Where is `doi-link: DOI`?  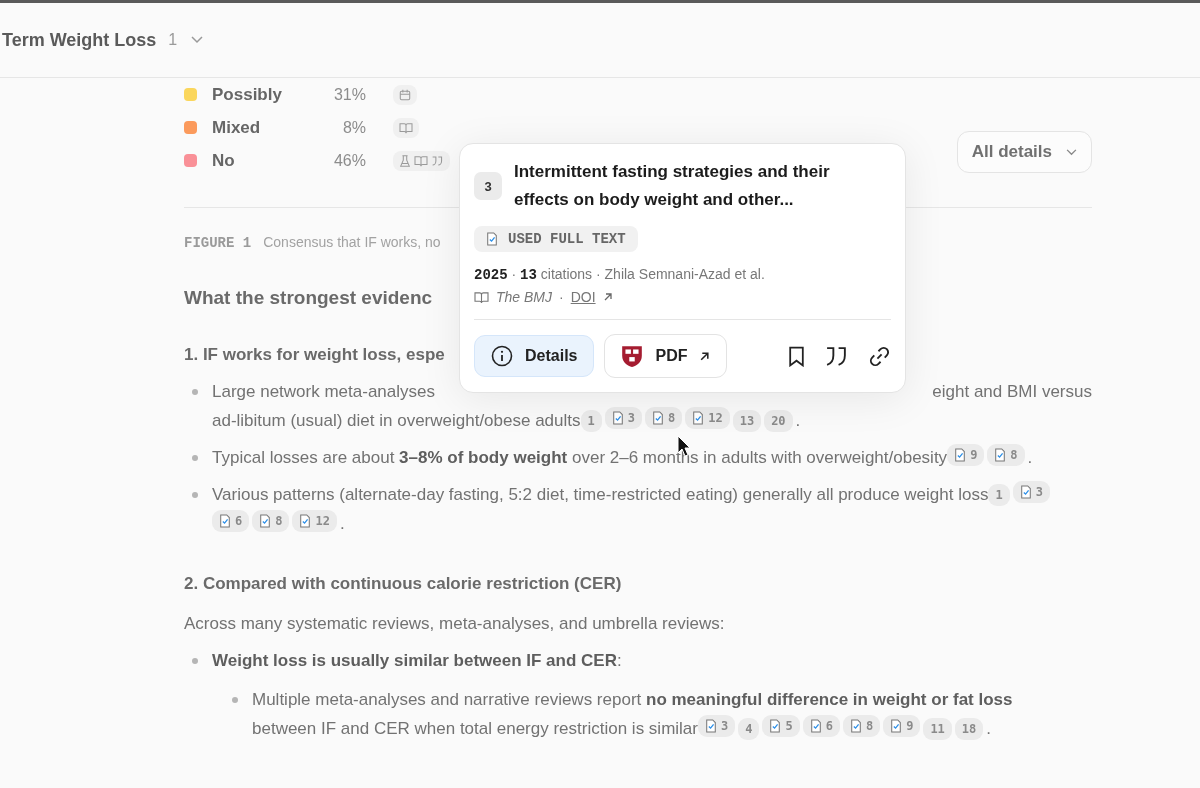
doi-link: DOI is located at coordinates (583, 297).